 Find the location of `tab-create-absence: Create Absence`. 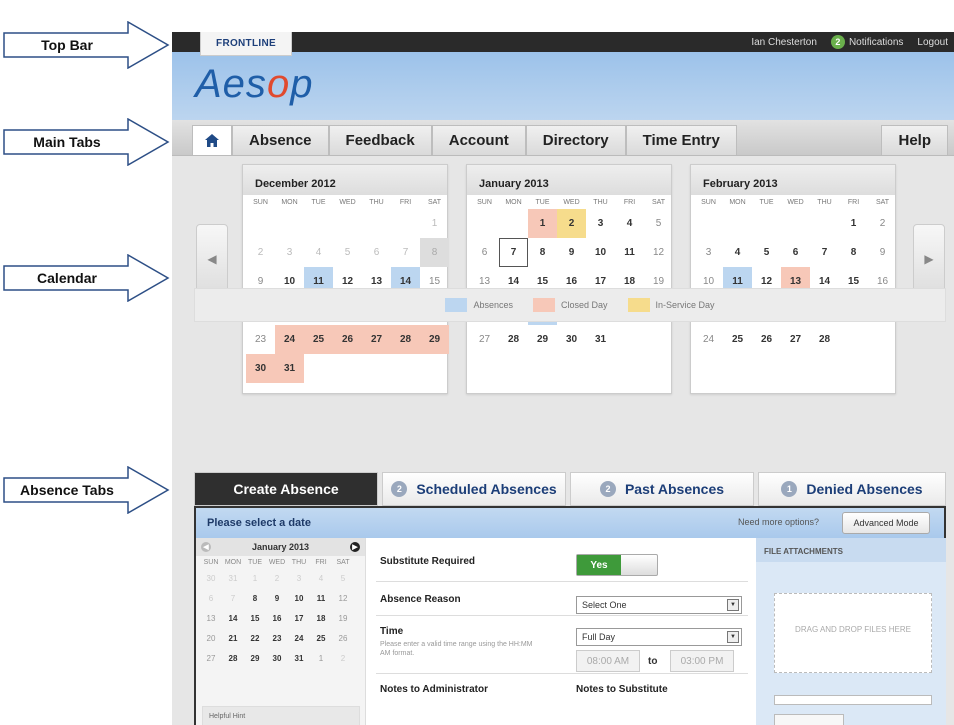

tab-create-absence: Create Absence is located at coordinates (286, 489).